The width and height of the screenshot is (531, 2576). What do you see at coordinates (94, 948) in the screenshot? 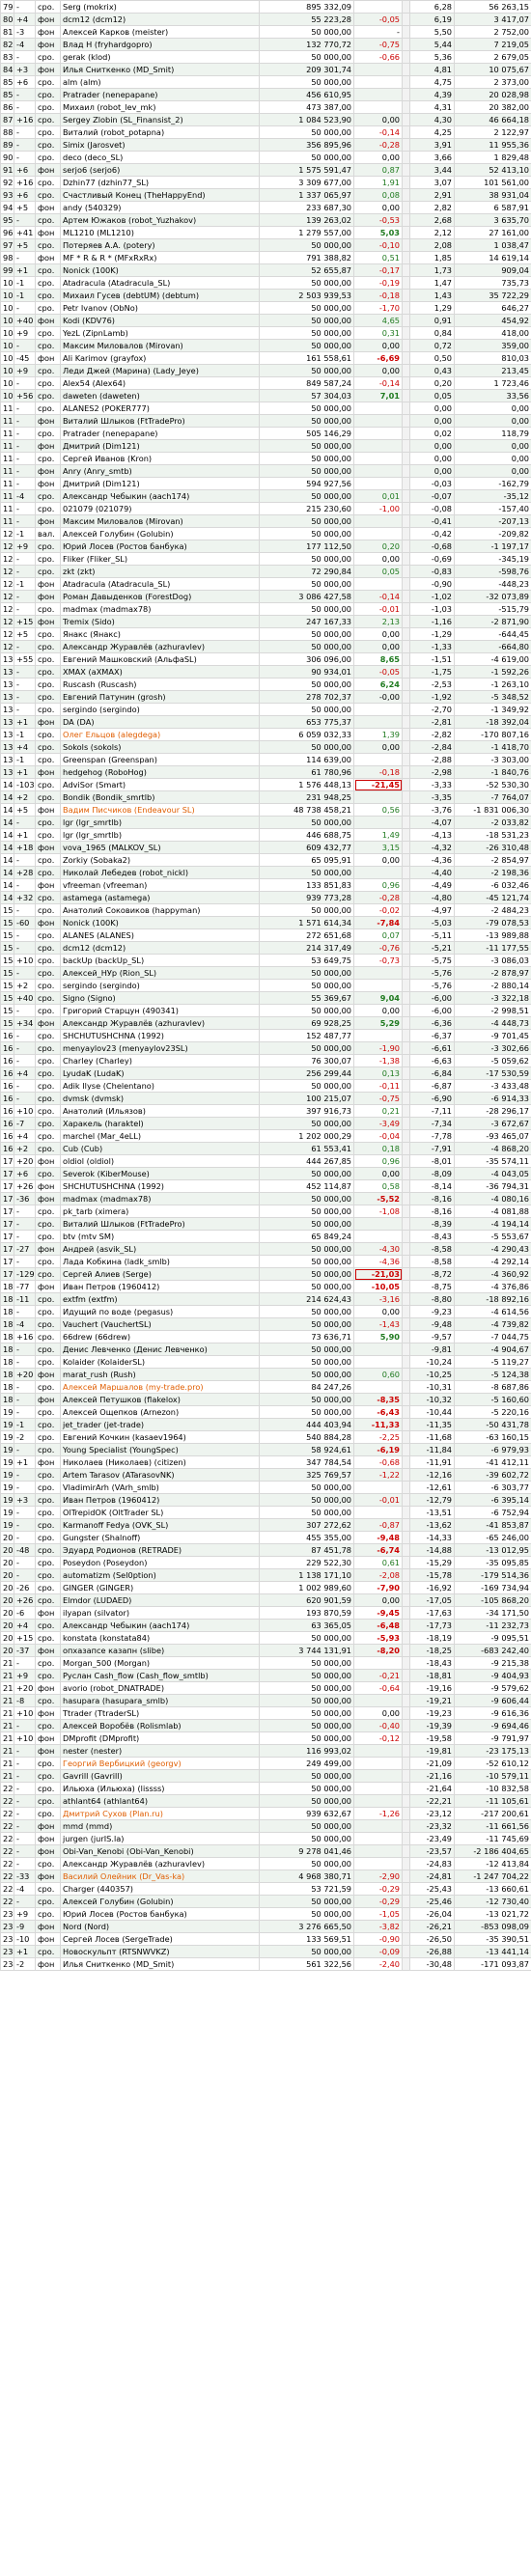
I see `participant-link: dcm12 (dcm12)` at bounding box center [94, 948].